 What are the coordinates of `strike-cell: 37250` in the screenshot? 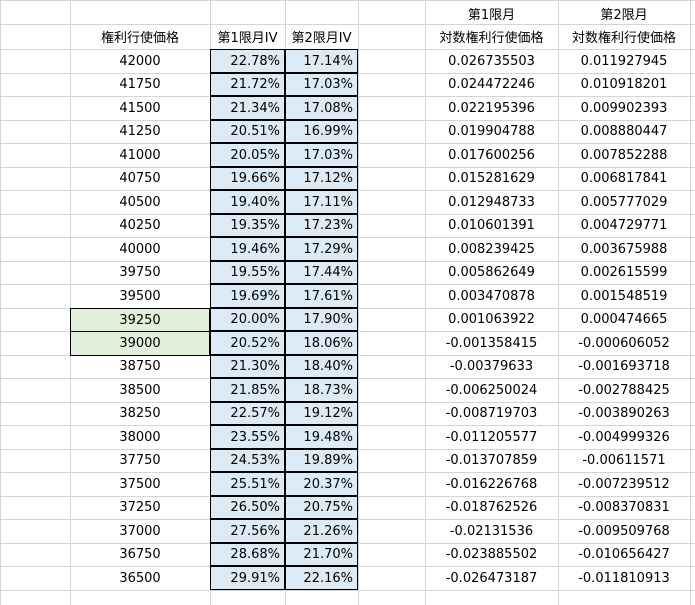 It's located at (140, 507).